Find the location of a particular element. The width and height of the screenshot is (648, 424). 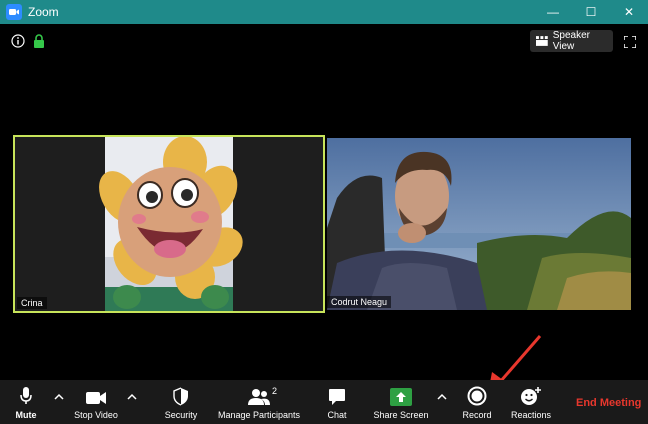

record-icon is located at coordinates (477, 396).